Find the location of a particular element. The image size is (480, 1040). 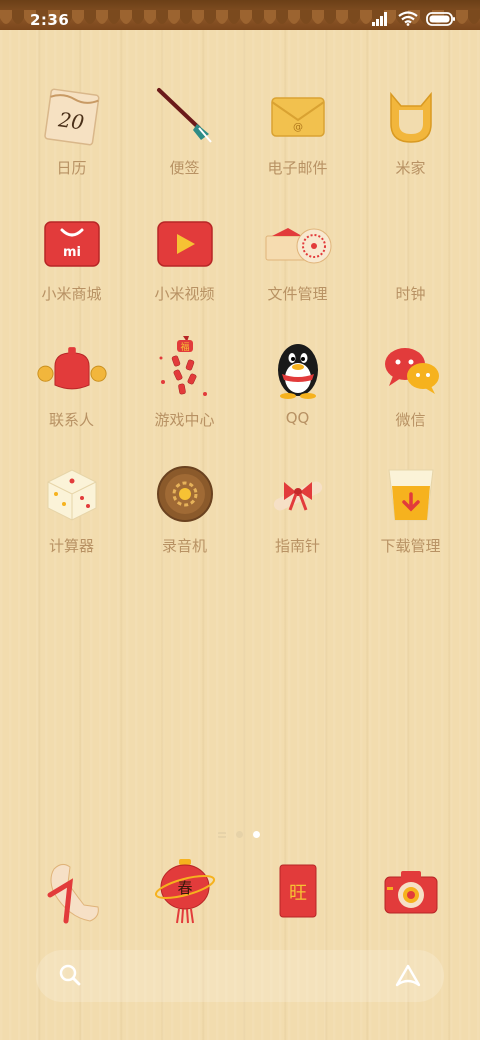

dock-phone is located at coordinates (71, 895).